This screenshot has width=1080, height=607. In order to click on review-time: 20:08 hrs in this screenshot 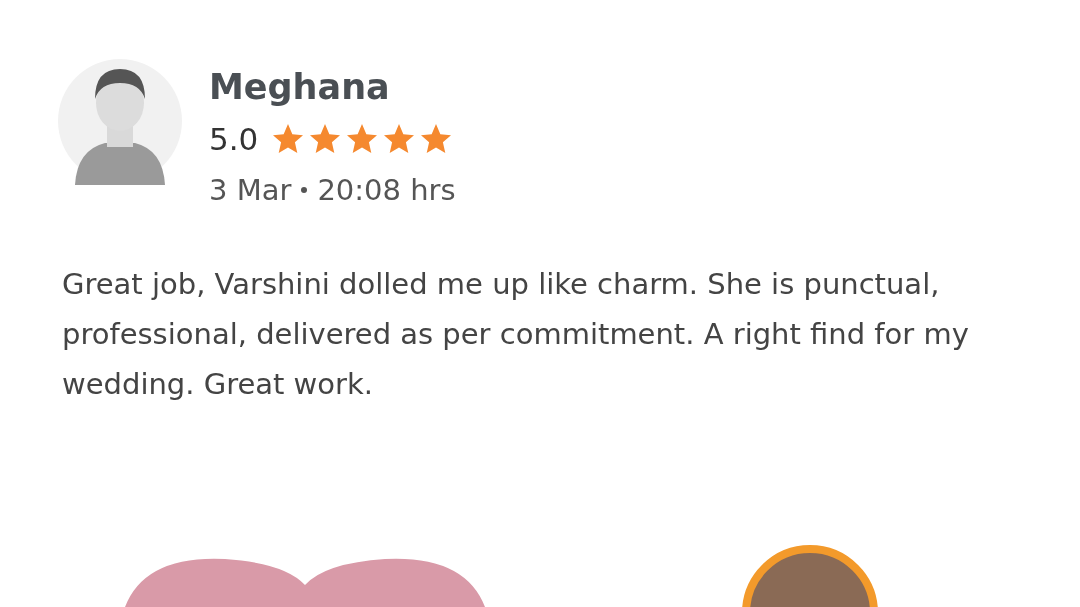, I will do `click(386, 190)`.